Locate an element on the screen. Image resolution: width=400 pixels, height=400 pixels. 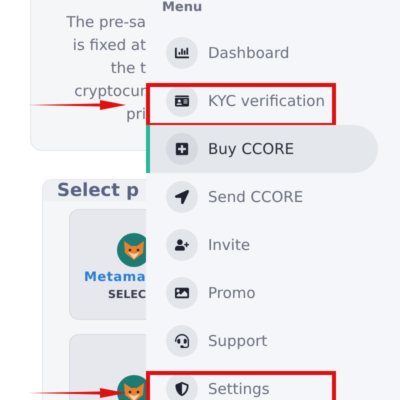
menu-item: Buy CCORE is located at coordinates (262, 149).